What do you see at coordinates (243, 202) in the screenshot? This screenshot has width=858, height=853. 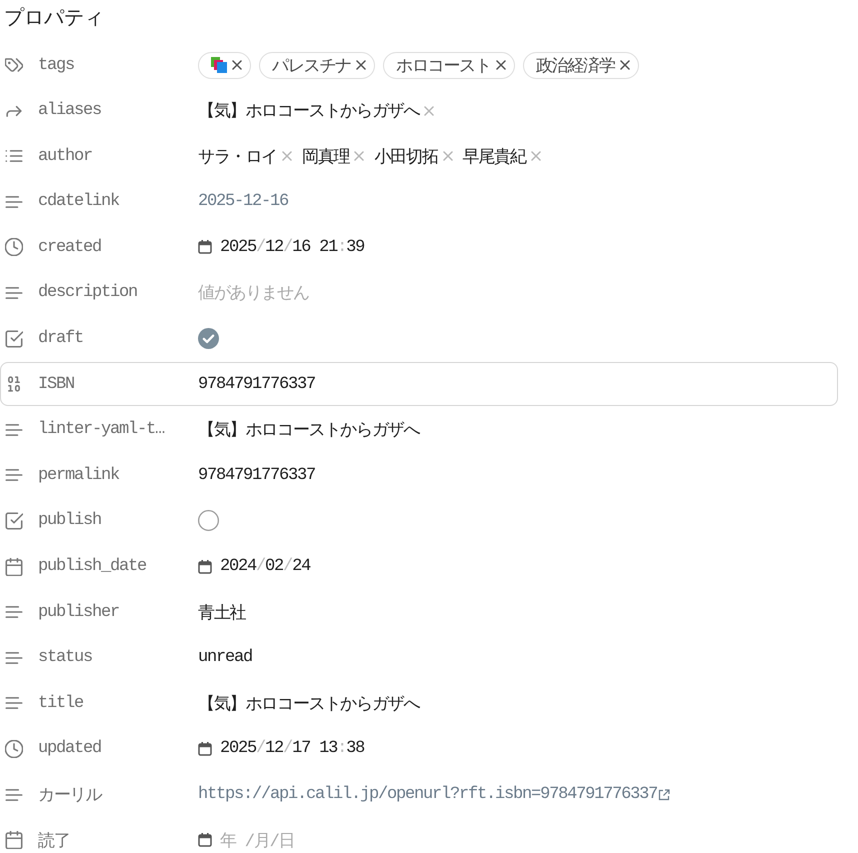 I see `link: 2025-12-16` at bounding box center [243, 202].